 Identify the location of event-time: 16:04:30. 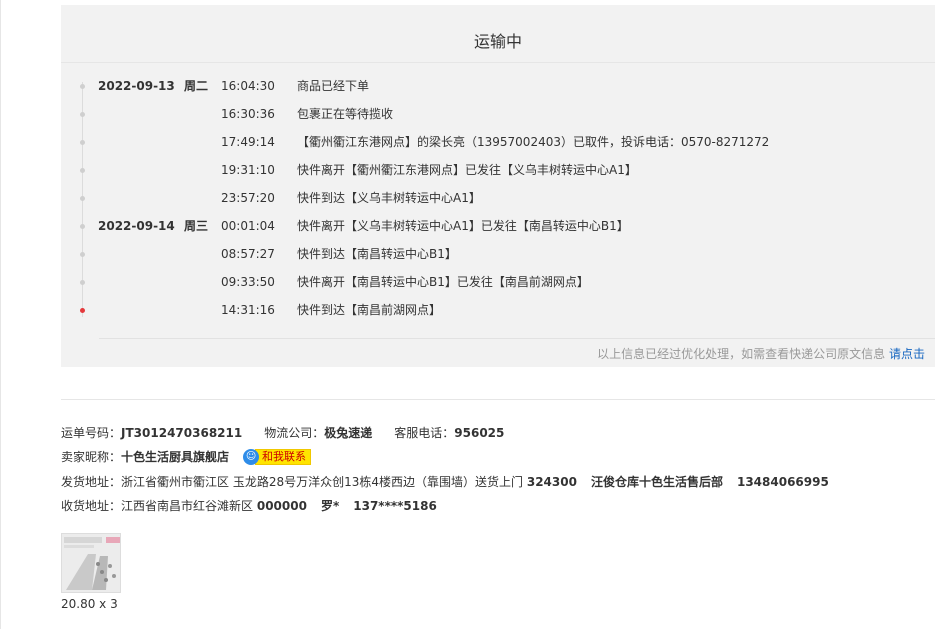
(248, 86).